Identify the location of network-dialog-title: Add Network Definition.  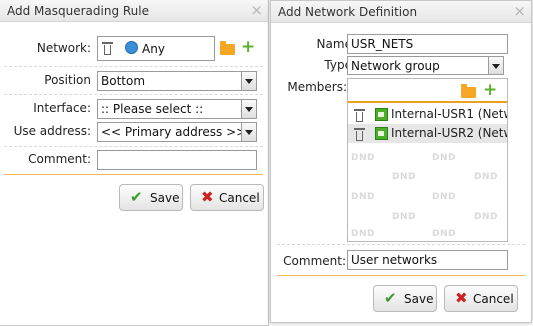
(348, 12).